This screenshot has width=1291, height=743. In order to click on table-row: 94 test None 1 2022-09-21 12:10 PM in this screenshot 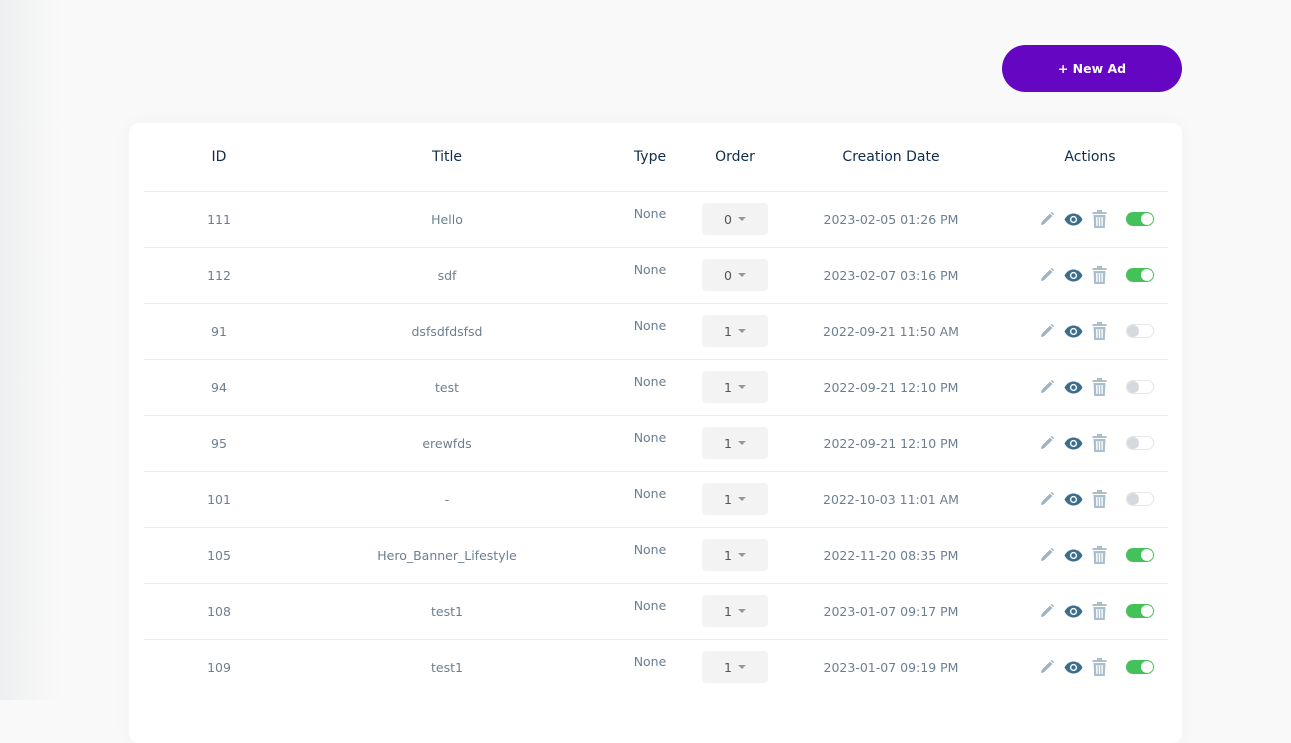, I will do `click(656, 386)`.